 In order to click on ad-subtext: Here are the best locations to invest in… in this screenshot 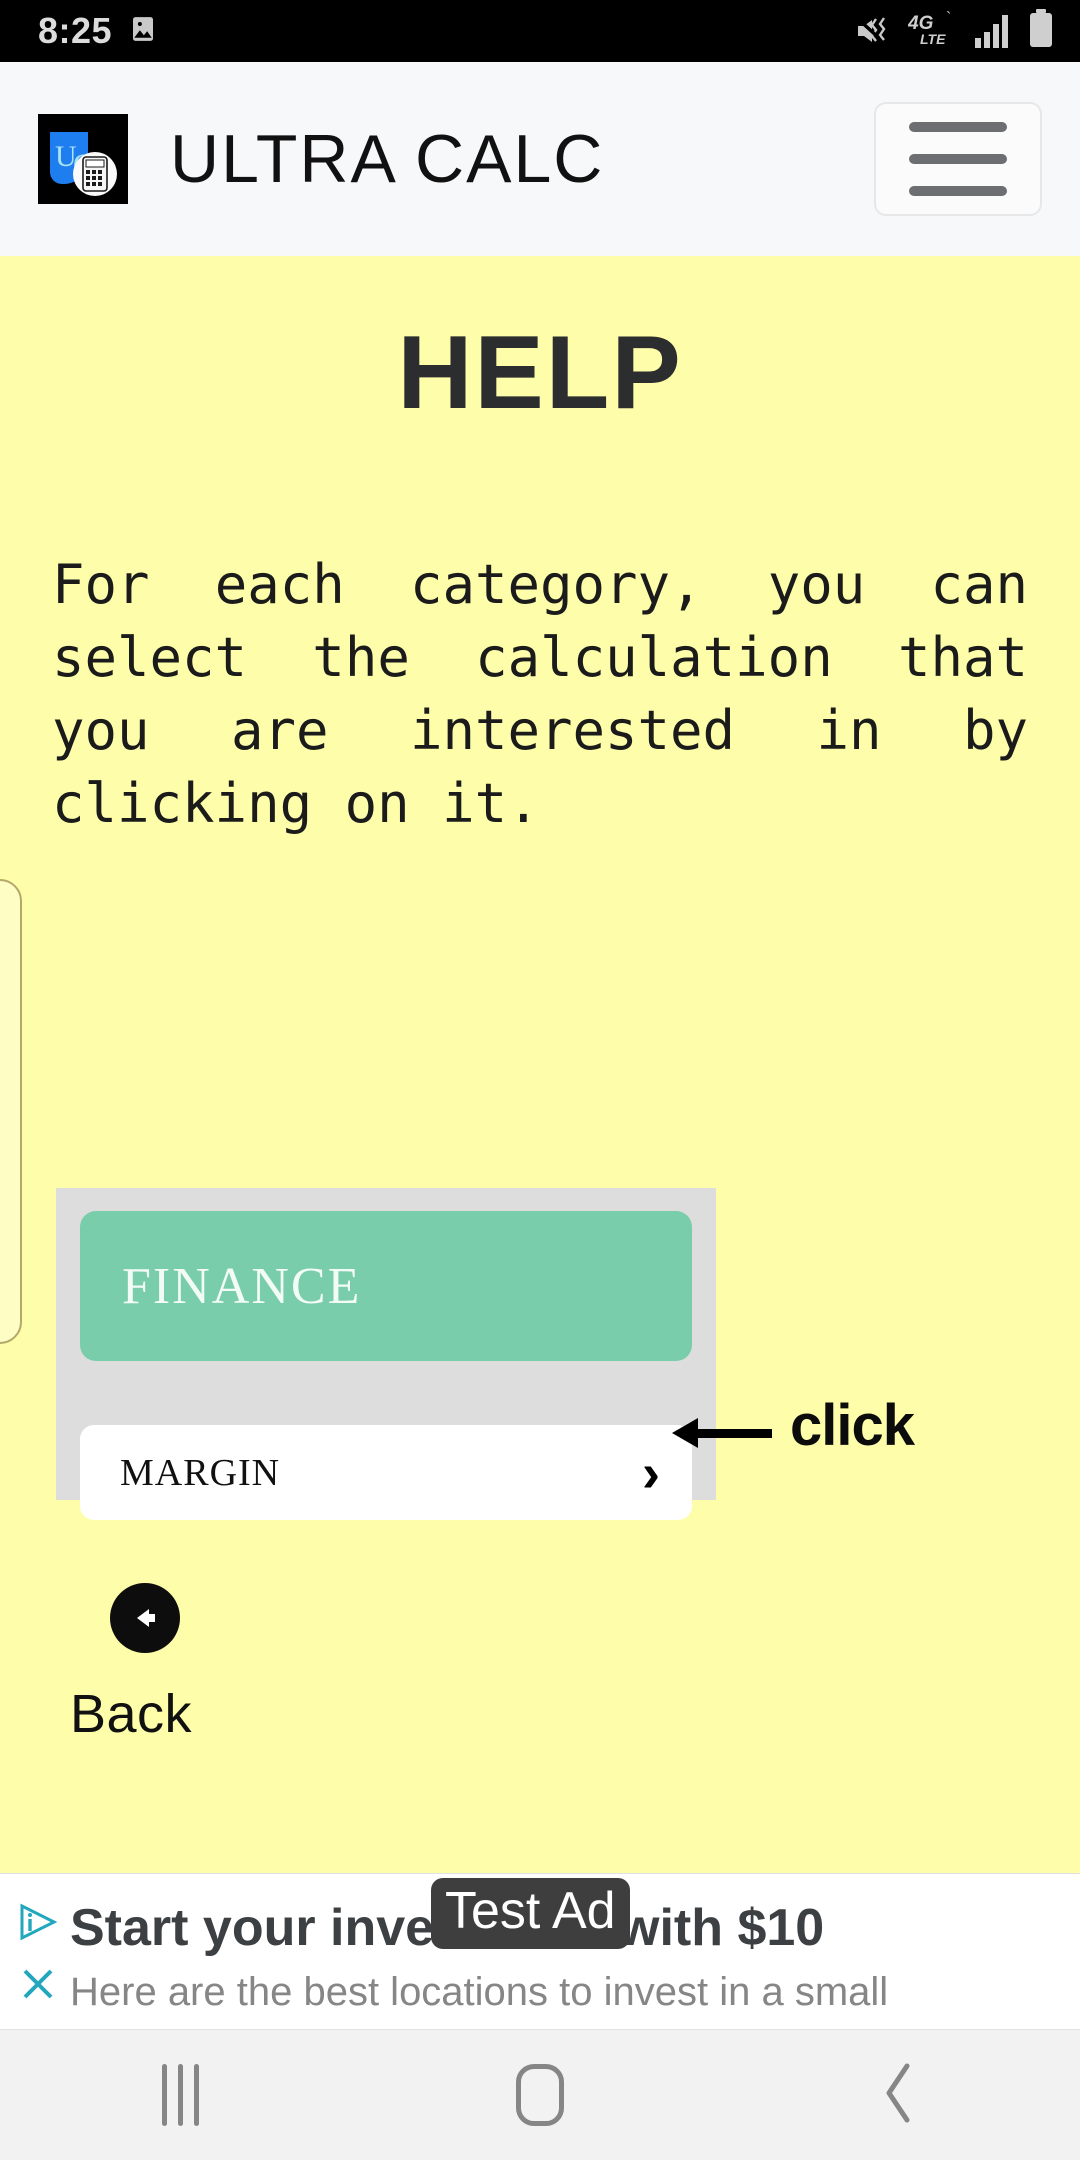, I will do `click(479, 1992)`.